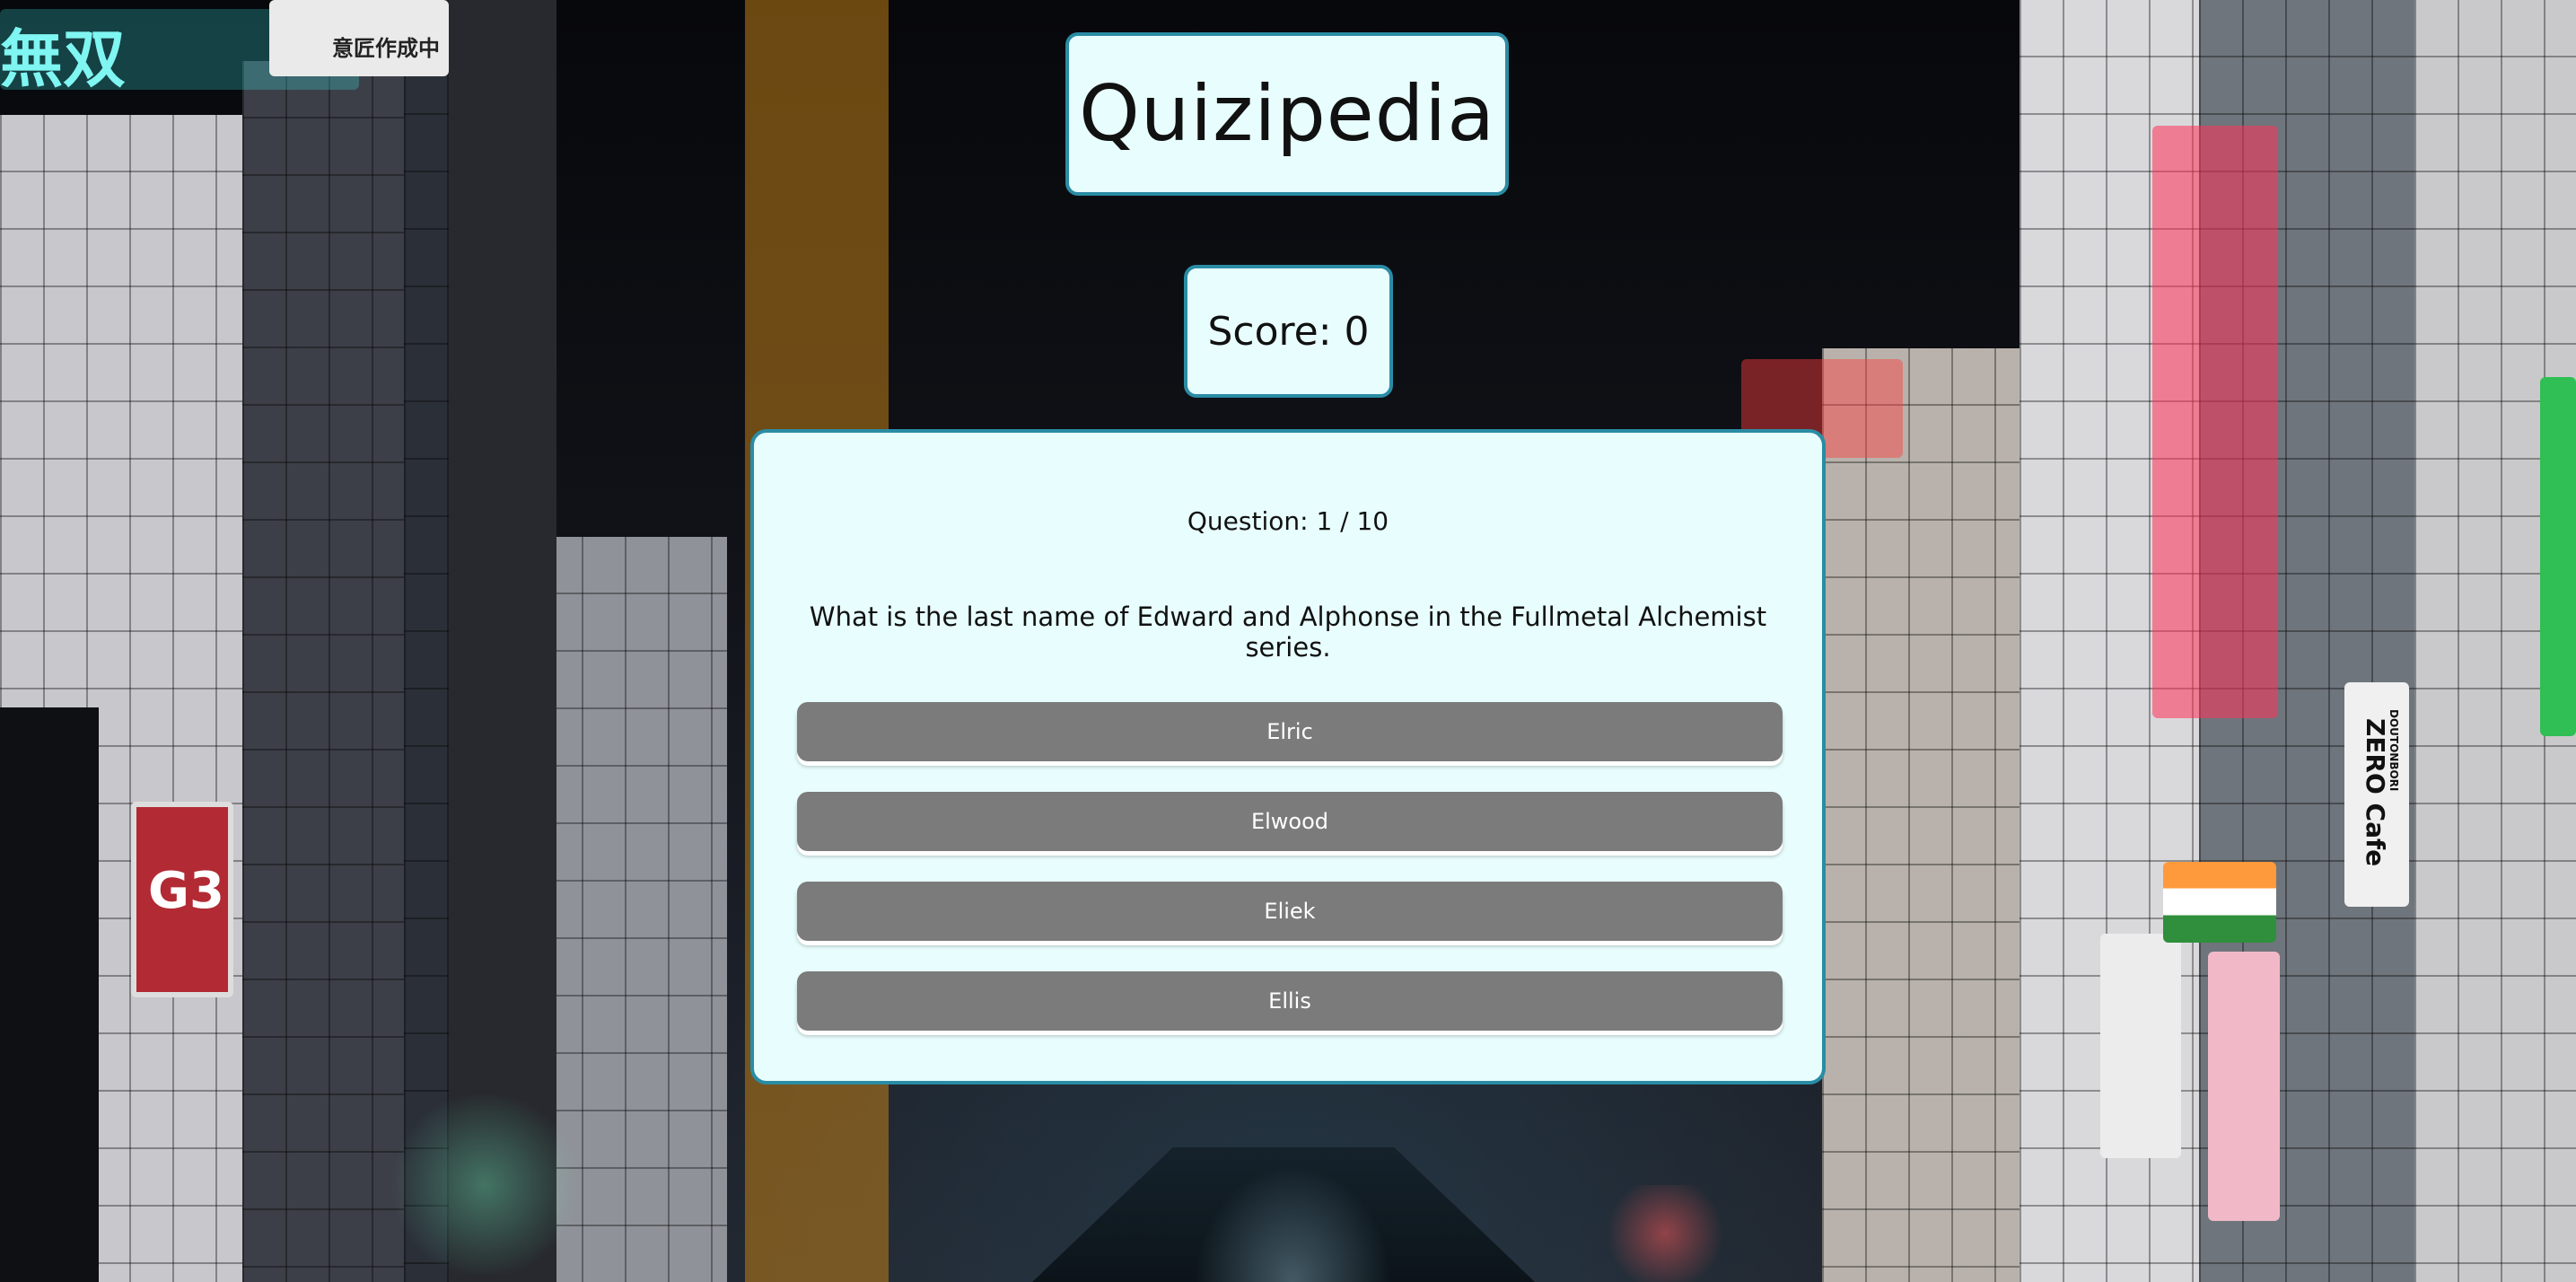 The width and height of the screenshot is (2576, 1282). I want to click on app-title: Quizipedia, so click(1287, 114).